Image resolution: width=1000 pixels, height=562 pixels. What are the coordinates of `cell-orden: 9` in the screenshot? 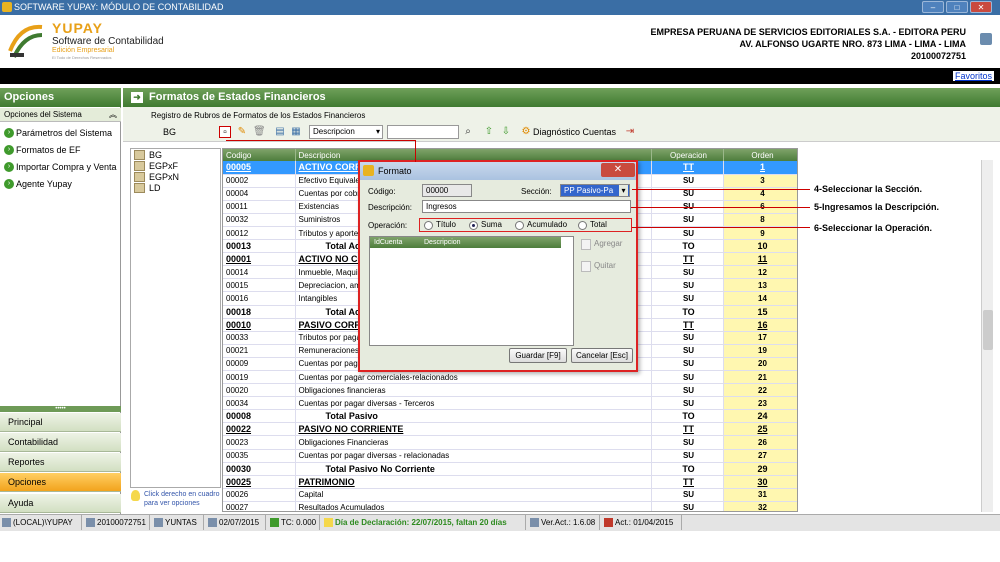 It's located at (760, 233).